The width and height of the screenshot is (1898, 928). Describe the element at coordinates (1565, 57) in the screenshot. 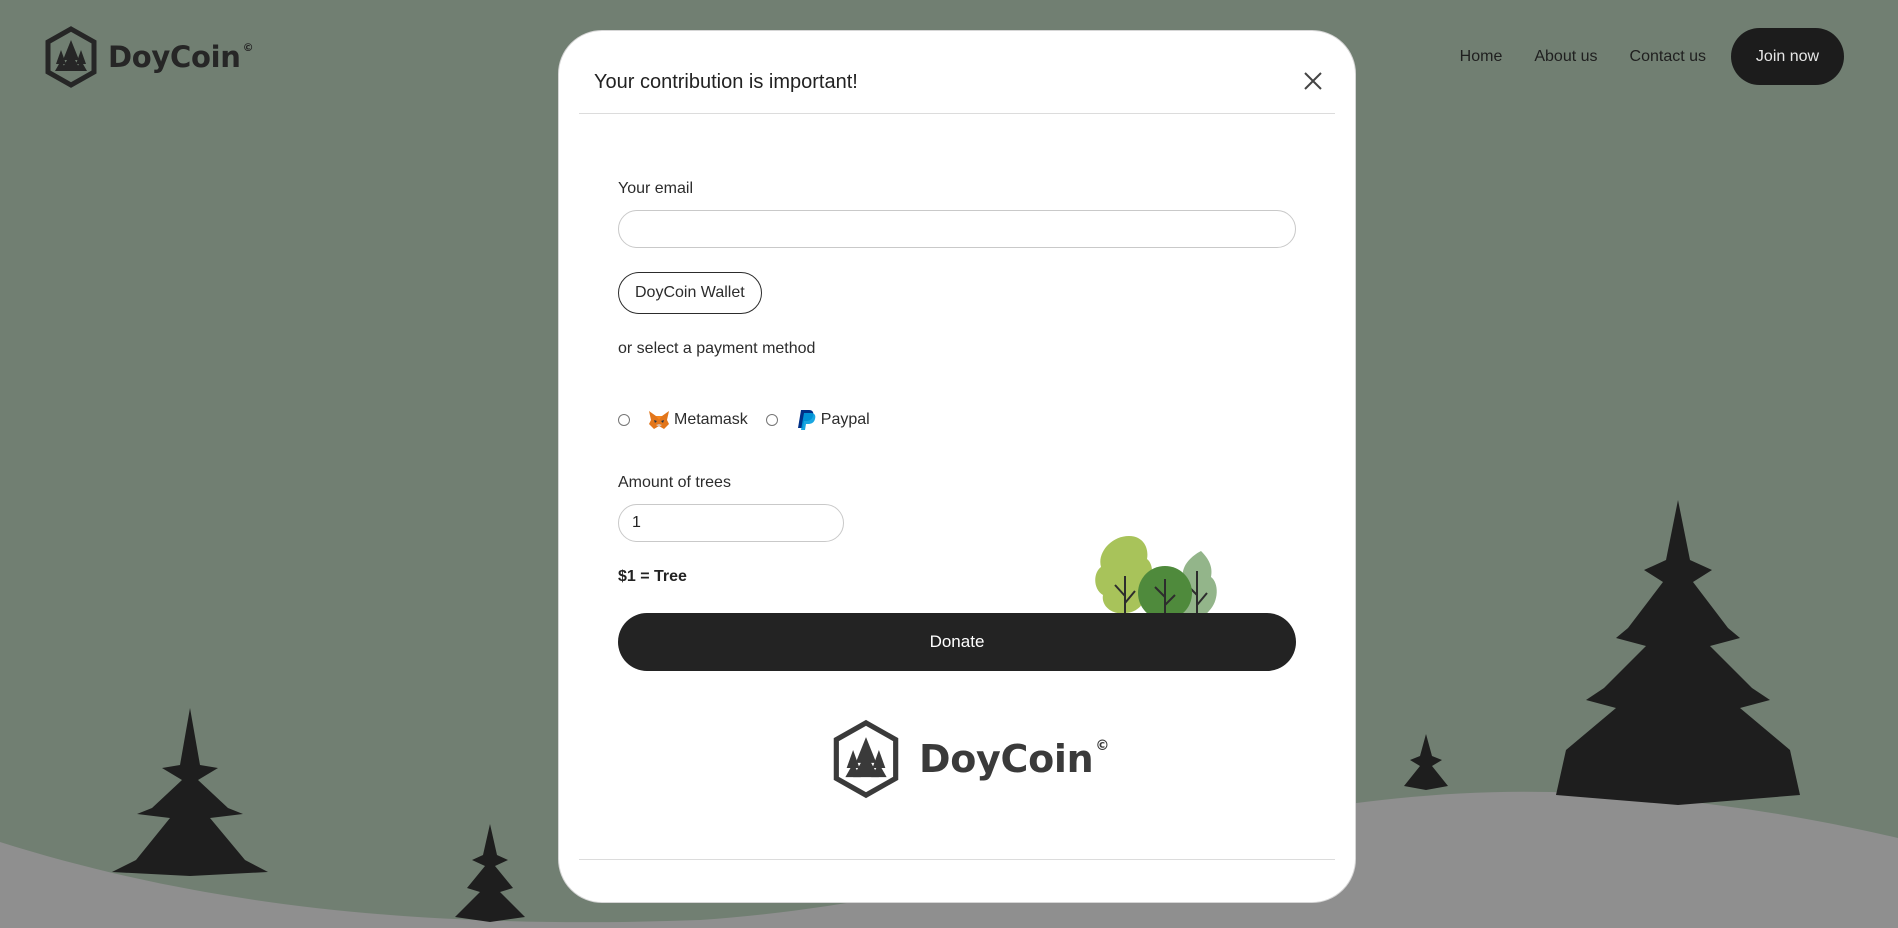

I see `nav-link-about-us: About us` at that location.